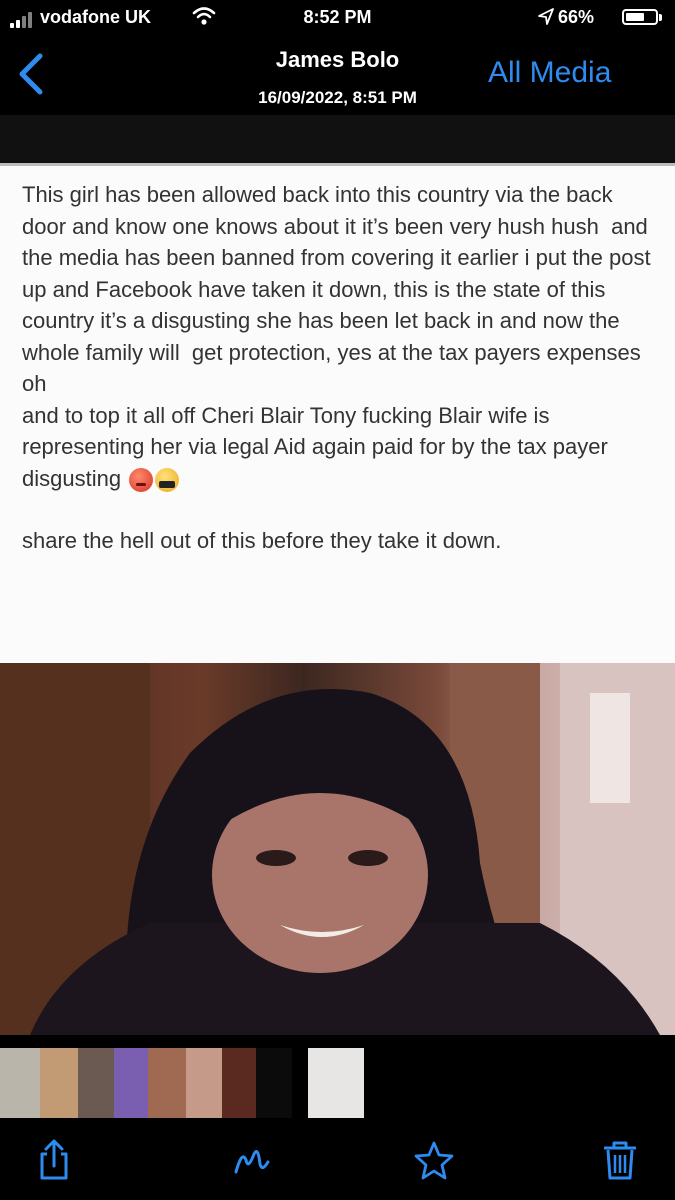 Image resolution: width=675 pixels, height=1200 pixels. I want to click on media-thumbnail-strip, so click(337, 1084).